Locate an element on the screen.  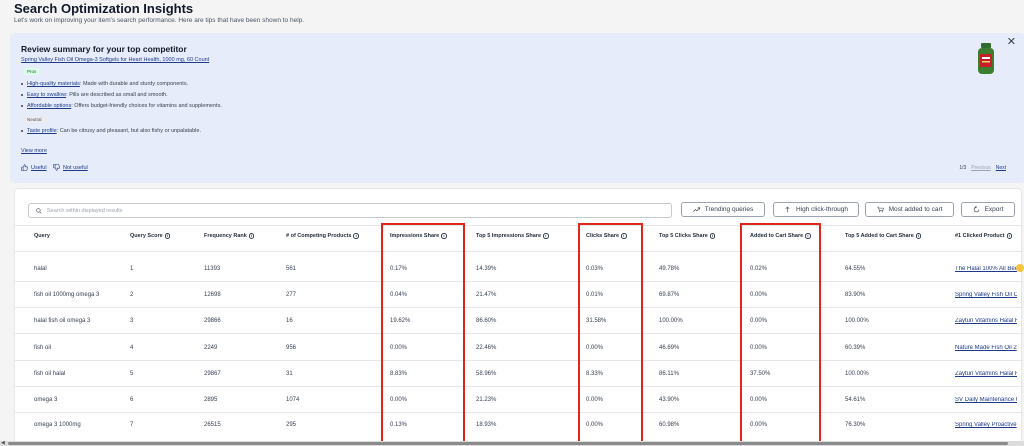
pros-tag: Pros is located at coordinates (32, 71).